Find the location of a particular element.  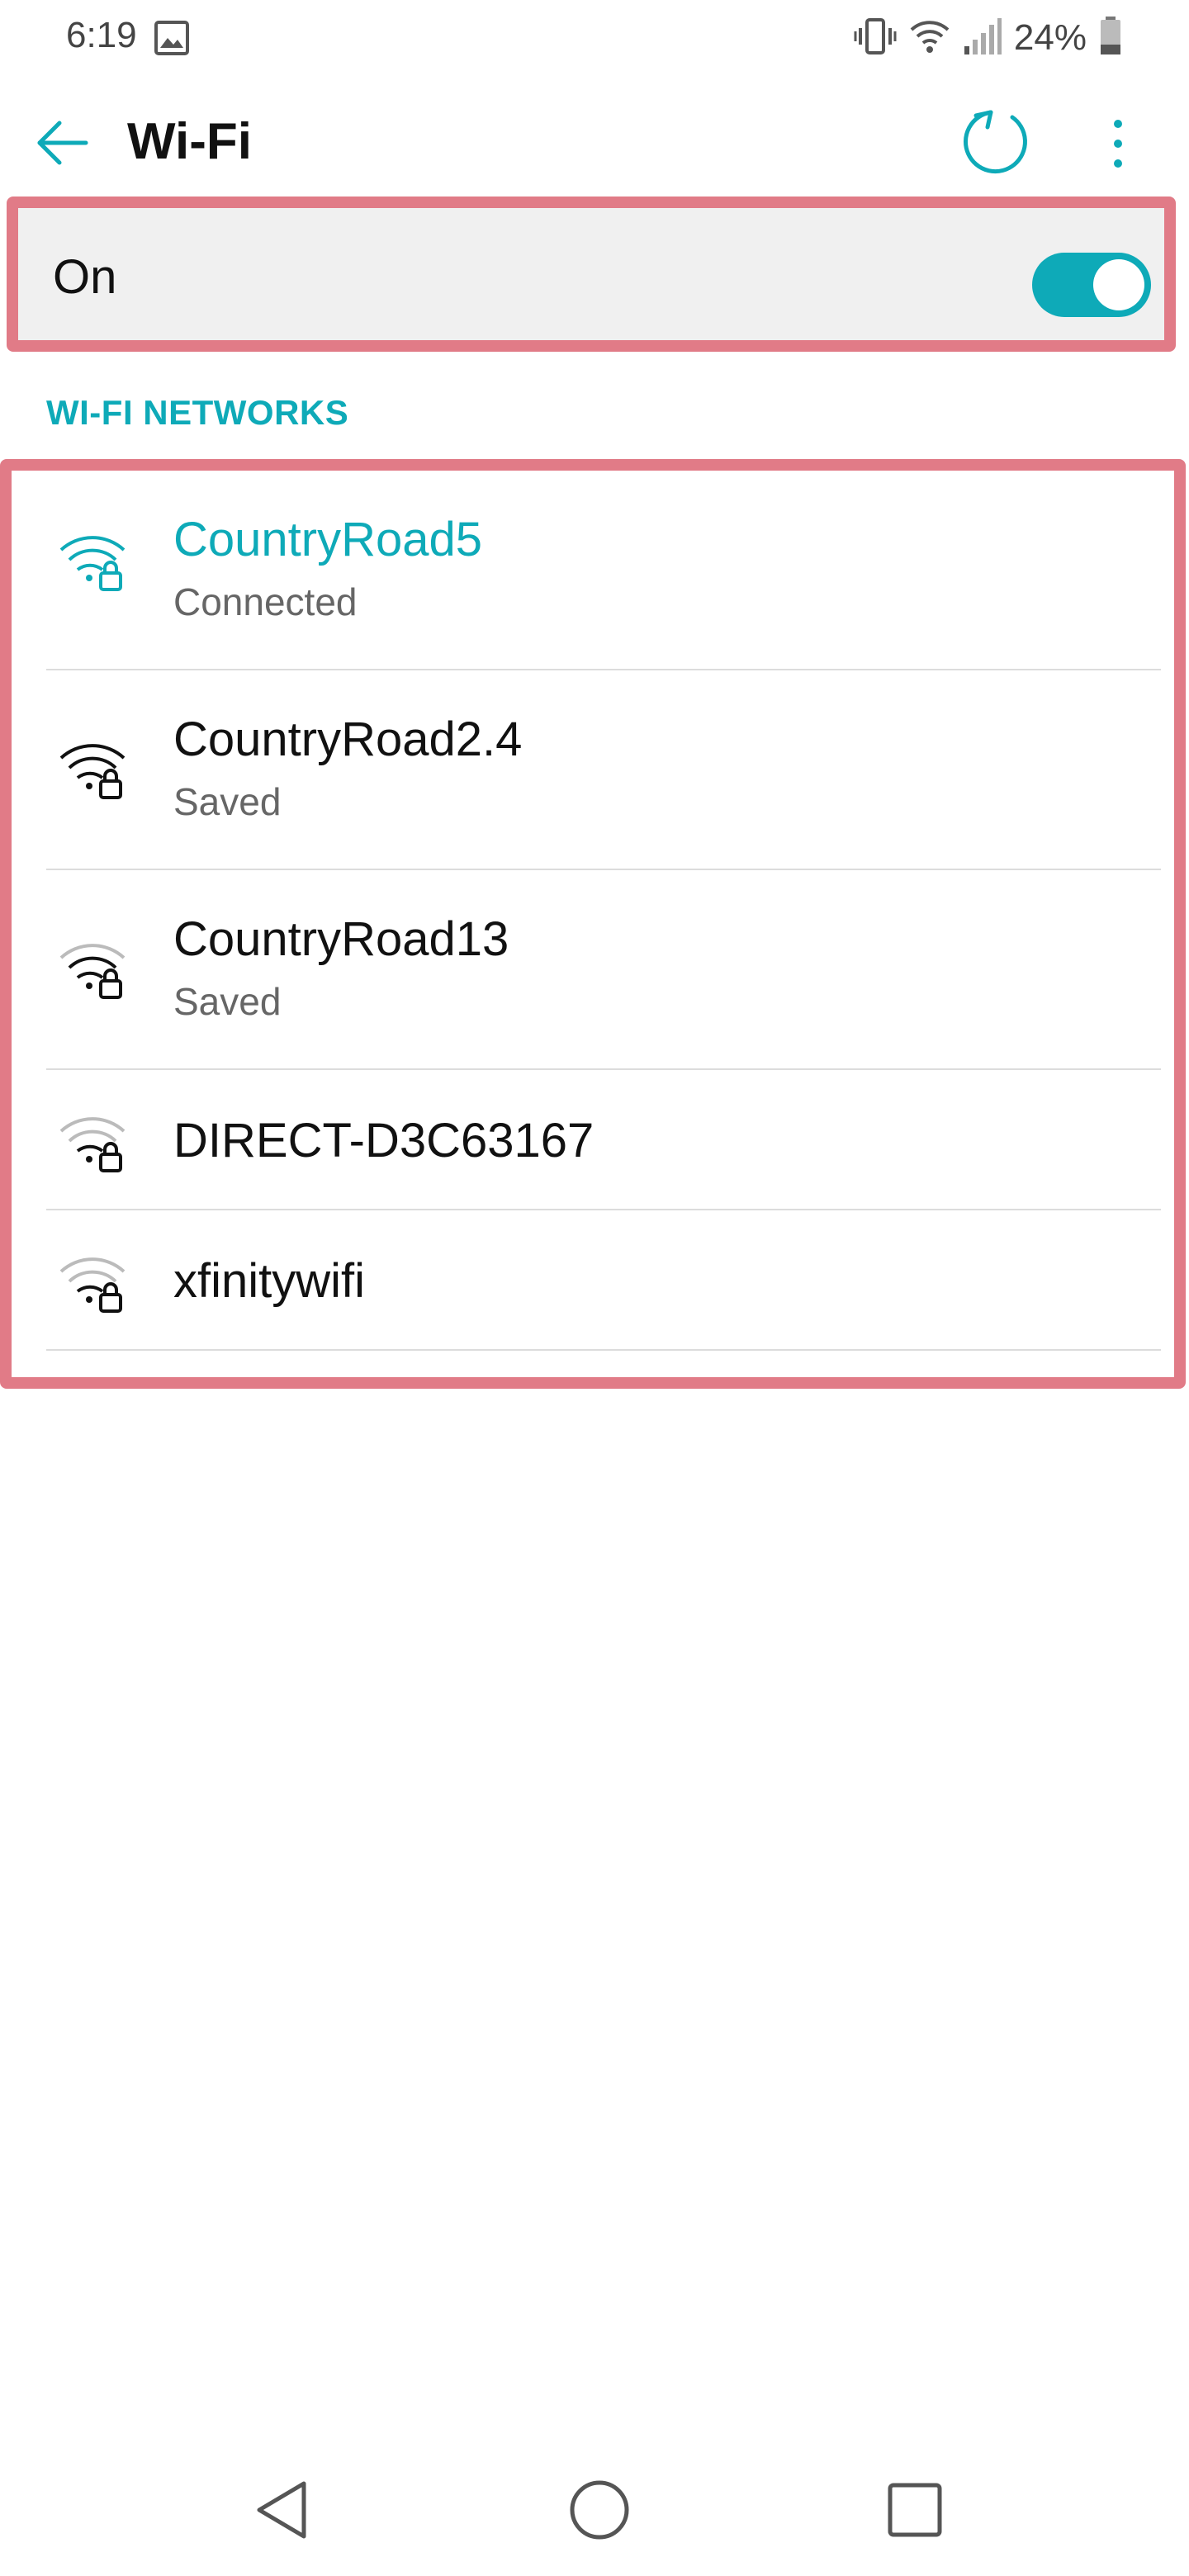

network-name: CountryRoad2.4 is located at coordinates (348, 739).